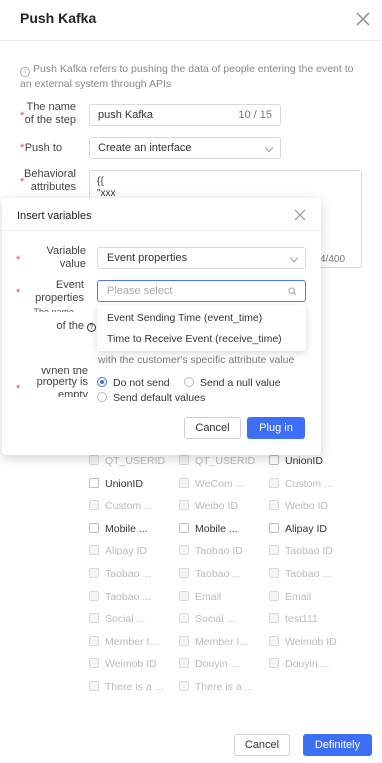  I want to click on modal-header-divider, so click(161, 230).